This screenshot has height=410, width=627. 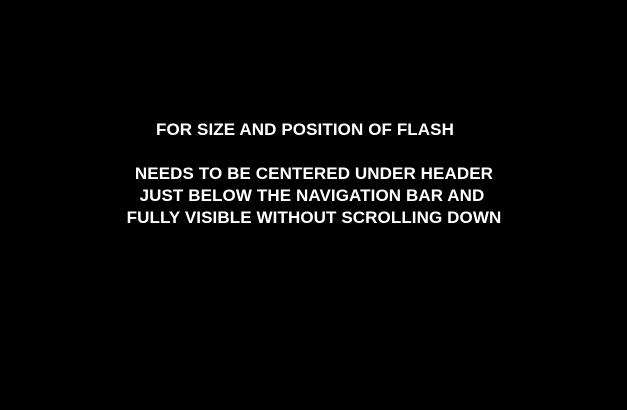 What do you see at coordinates (314, 173) in the screenshot?
I see `instruction-line-1: NEEDS TO BE CENTERED UNDER HEADER` at bounding box center [314, 173].